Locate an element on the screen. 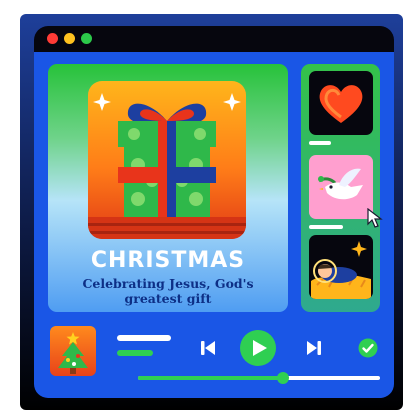 Image resolution: width=420 pixels, height=415 pixels. minimize-button is located at coordinates (69, 38).